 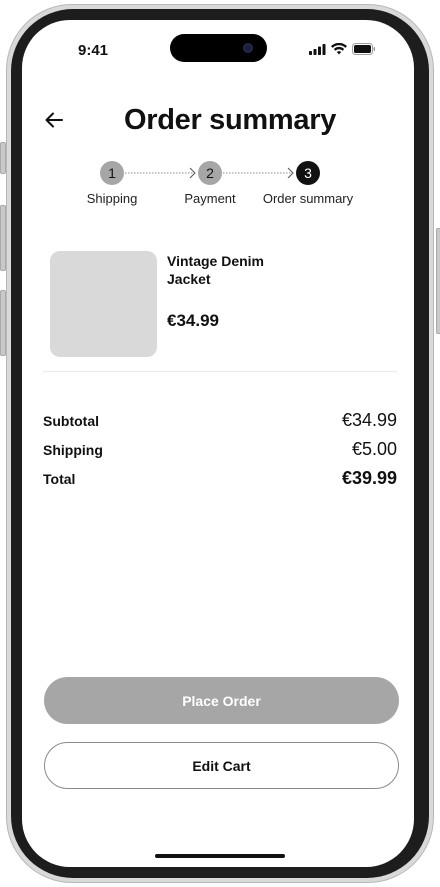 What do you see at coordinates (218, 48) in the screenshot?
I see `dynamic-island` at bounding box center [218, 48].